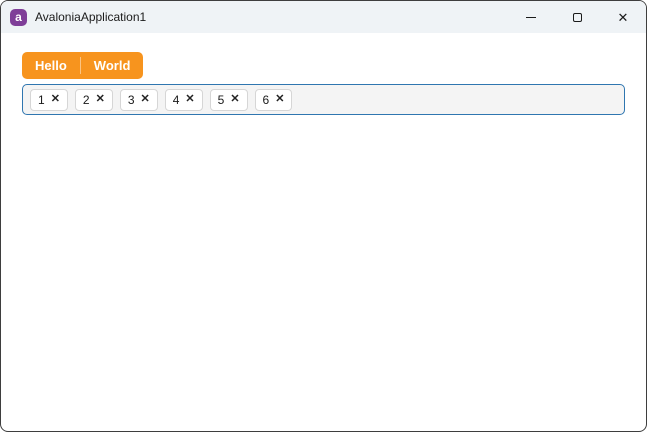 The height and width of the screenshot is (432, 647). I want to click on chip-label: 6, so click(266, 99).